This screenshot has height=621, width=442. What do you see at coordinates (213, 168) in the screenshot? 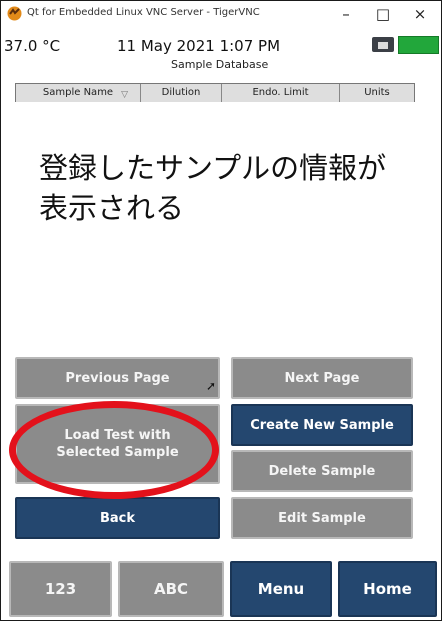
I see `annotation-line-1: 登録したサンプルの情報が` at bounding box center [213, 168].